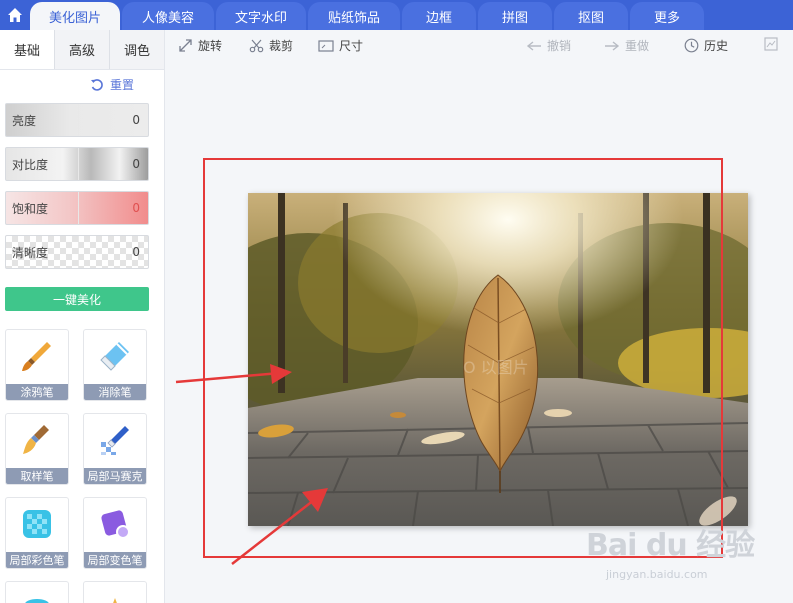 Image resolution: width=793 pixels, height=603 pixels. I want to click on sample-brush-icon, so click(36, 439).